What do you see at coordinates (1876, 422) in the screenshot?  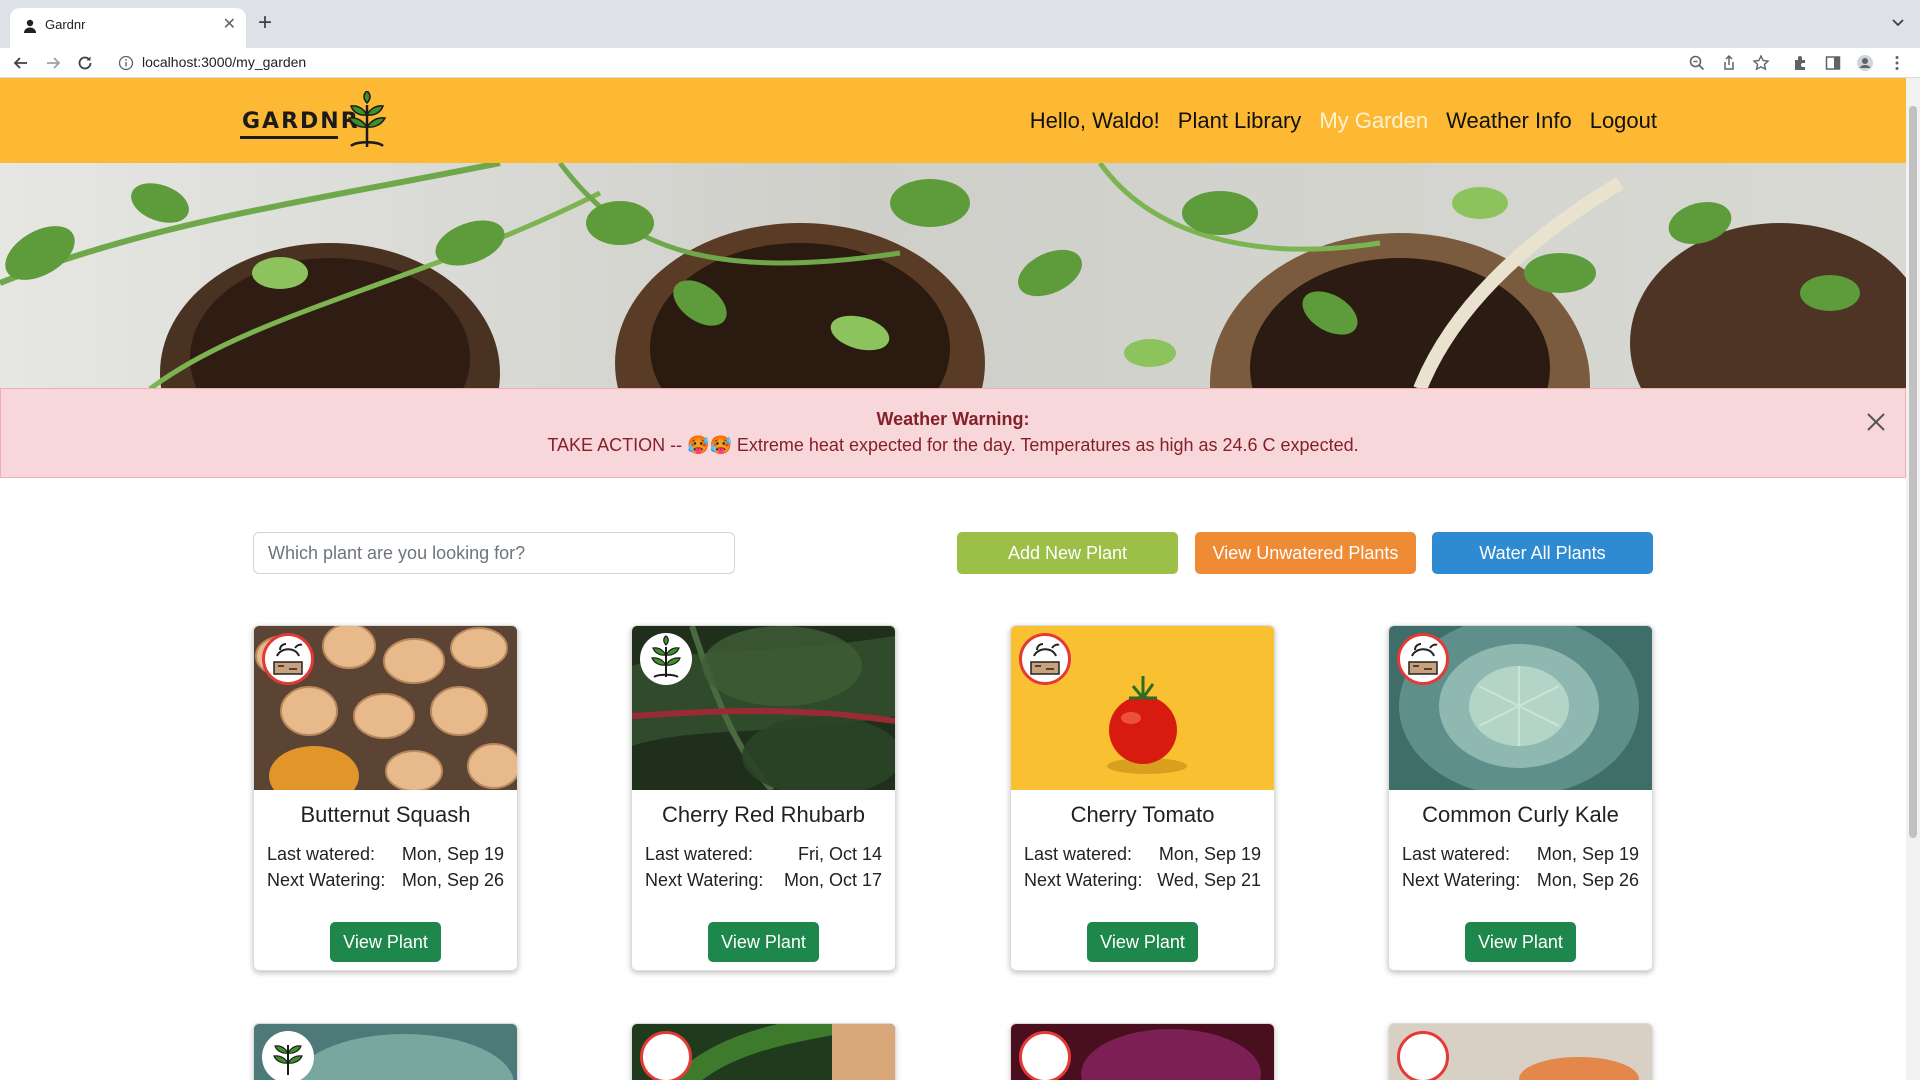 I see `close-icon` at bounding box center [1876, 422].